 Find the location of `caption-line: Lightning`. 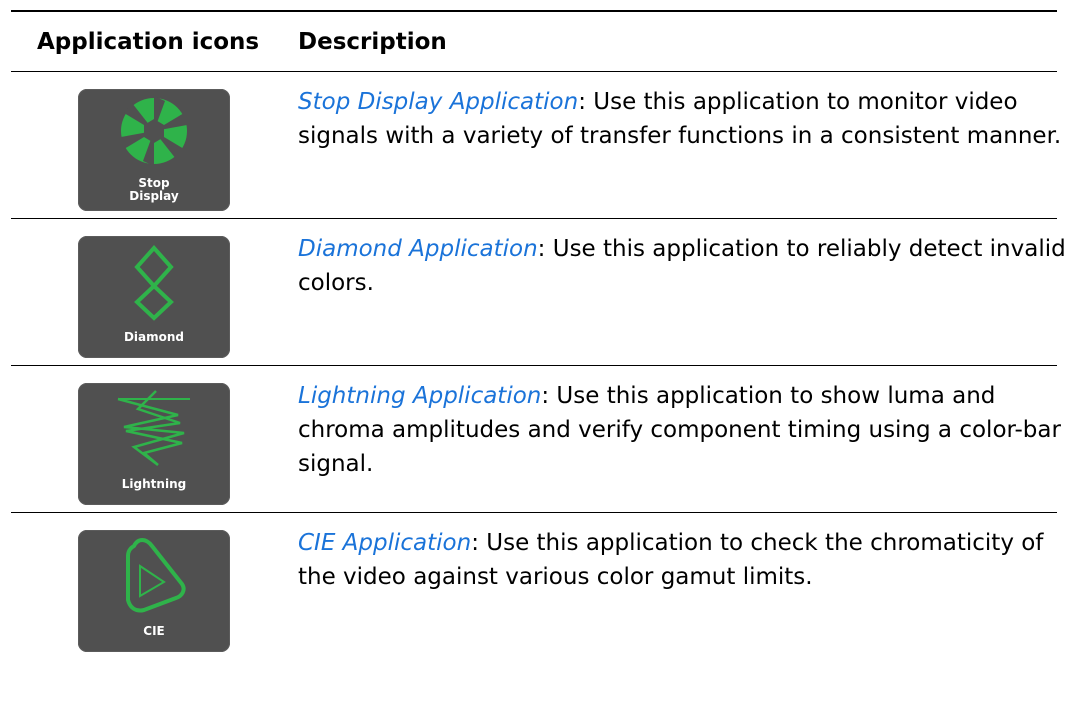

caption-line: Lightning is located at coordinates (154, 484).